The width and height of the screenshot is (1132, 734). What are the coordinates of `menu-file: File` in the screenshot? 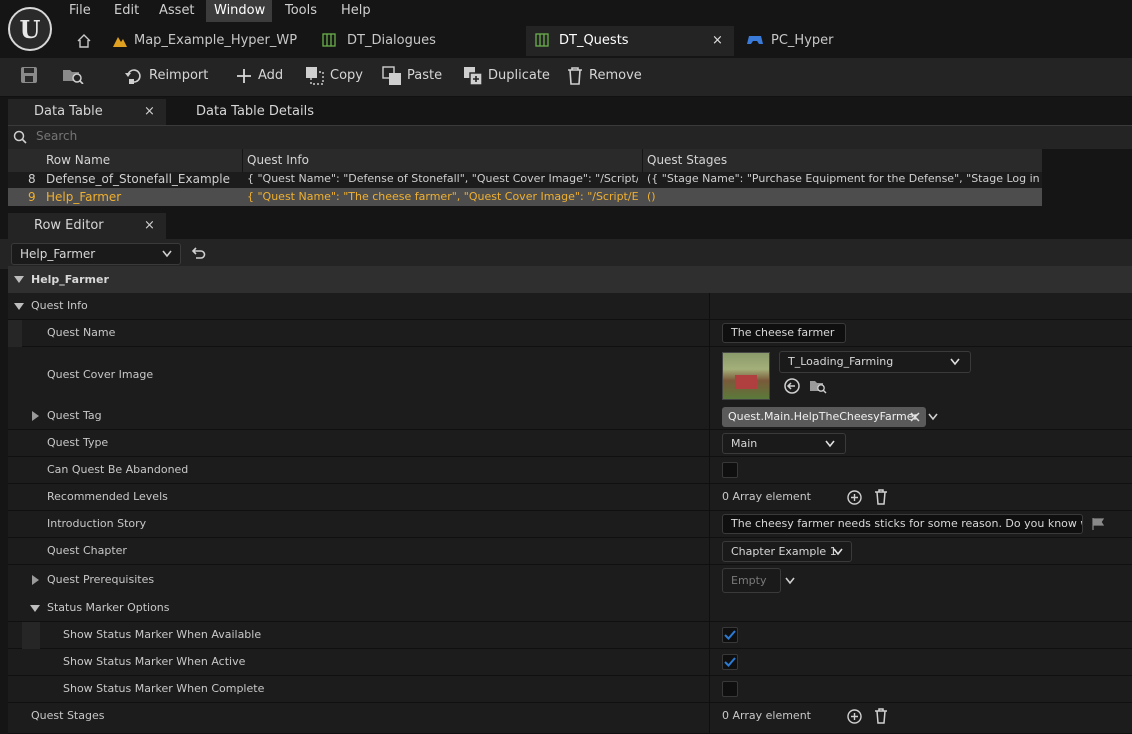 It's located at (80, 11).